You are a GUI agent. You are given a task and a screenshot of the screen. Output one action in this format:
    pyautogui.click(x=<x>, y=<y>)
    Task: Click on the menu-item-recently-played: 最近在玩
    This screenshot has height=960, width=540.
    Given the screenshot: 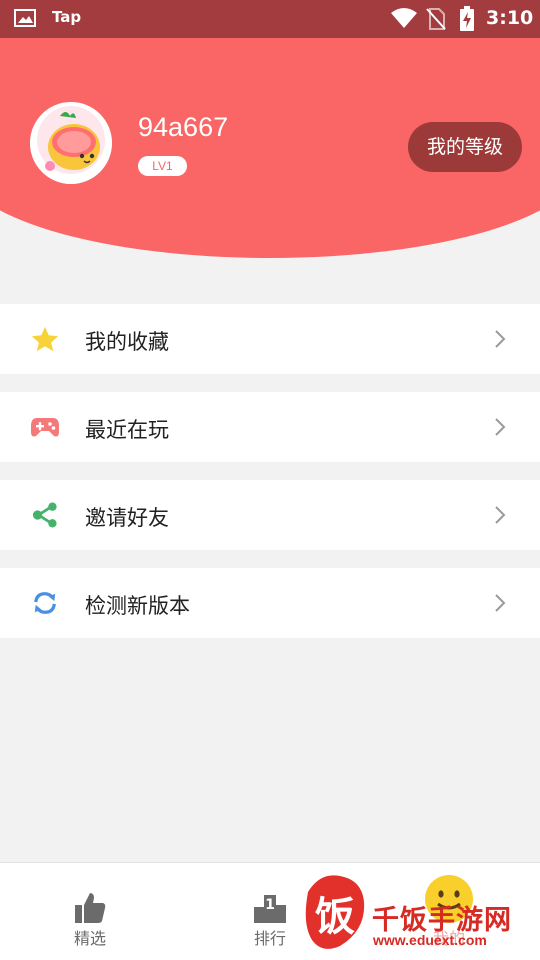 What is the action you would take?
    pyautogui.click(x=270, y=427)
    